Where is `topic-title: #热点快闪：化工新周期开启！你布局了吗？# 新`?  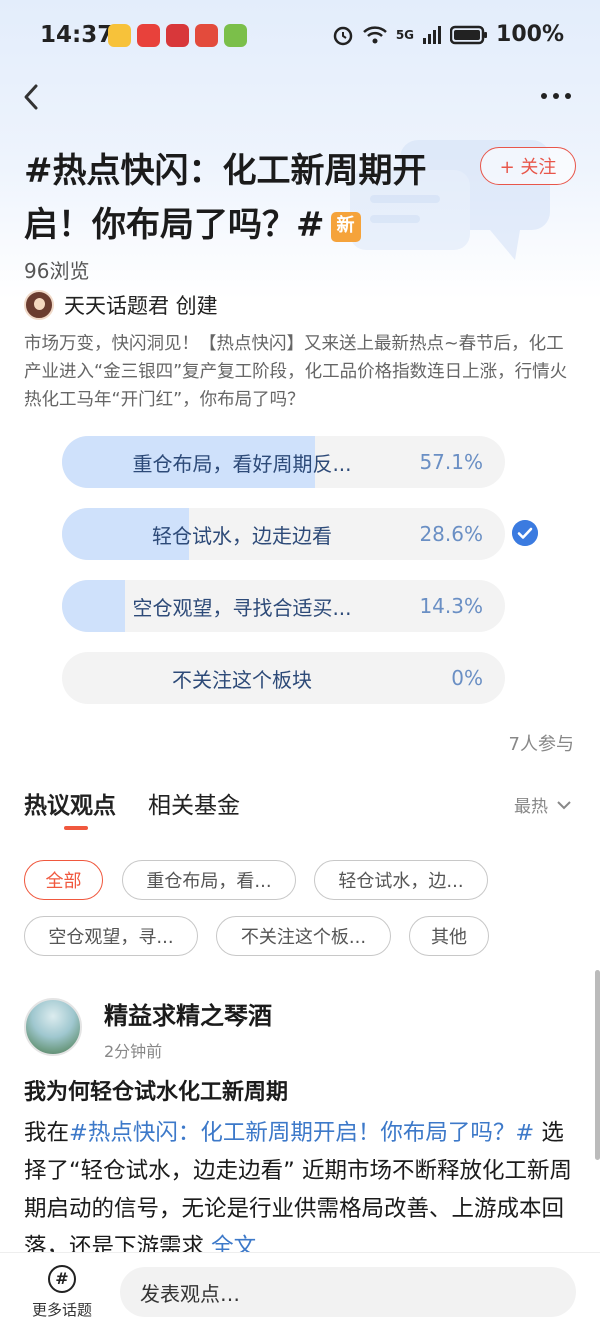 topic-title: #热点快闪：化工新周期开启！你布局了吗？# 新 is located at coordinates (244, 198).